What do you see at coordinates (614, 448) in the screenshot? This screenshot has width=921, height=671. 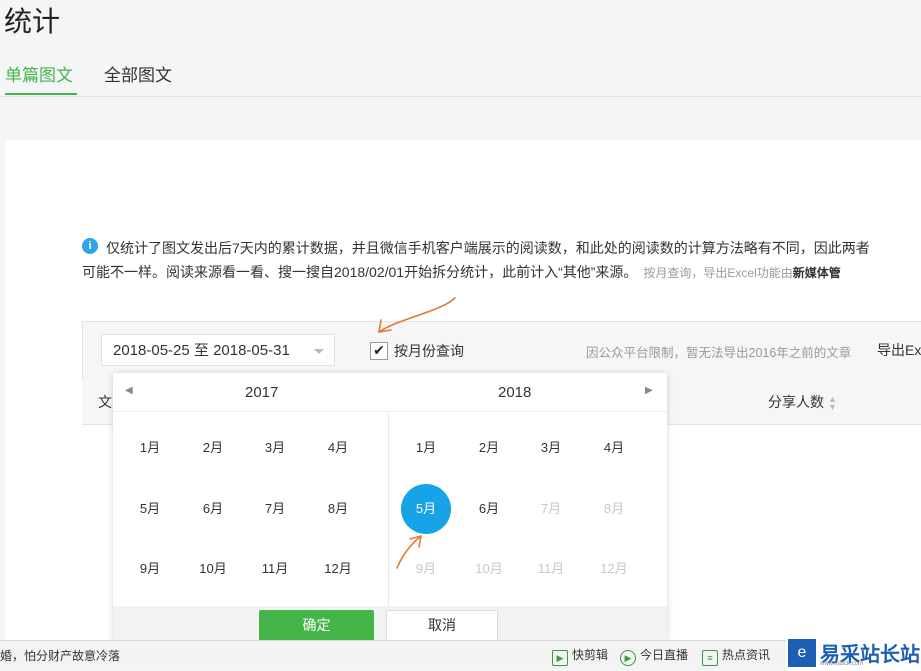 I see `month-2018-4: 4月` at bounding box center [614, 448].